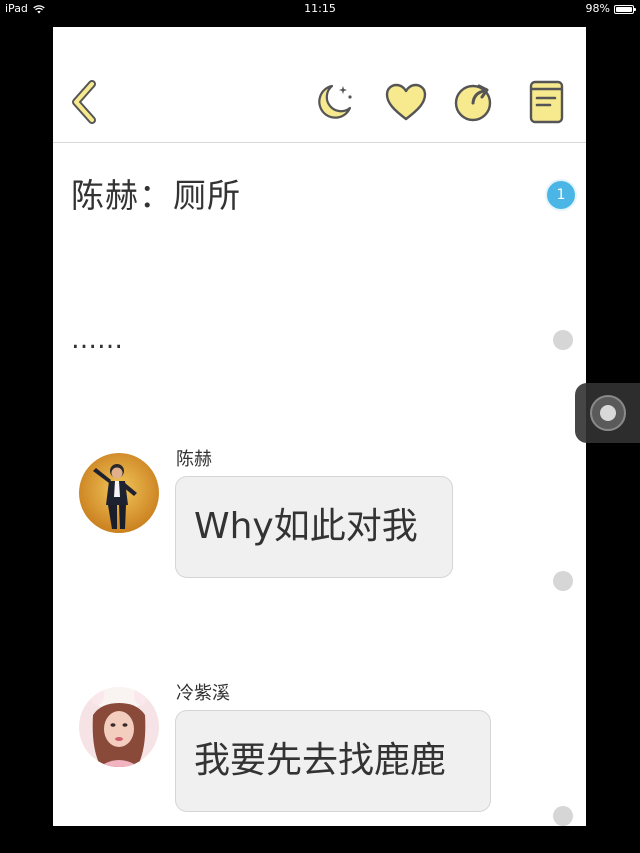  I want to click on night-mode-button, so click(334, 102).